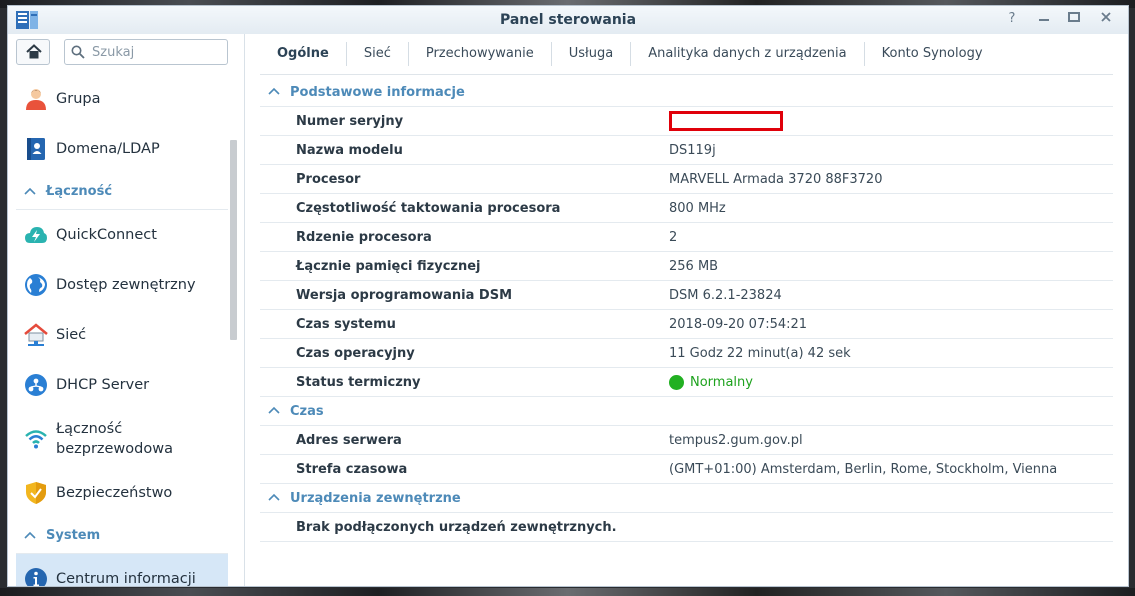  I want to click on row-key: Rdzenie procesora, so click(364, 237).